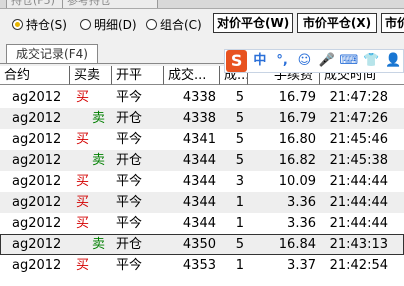 The image size is (404, 286). What do you see at coordinates (297, 160) in the screenshot?
I see `cell-fee: 16.82` at bounding box center [297, 160].